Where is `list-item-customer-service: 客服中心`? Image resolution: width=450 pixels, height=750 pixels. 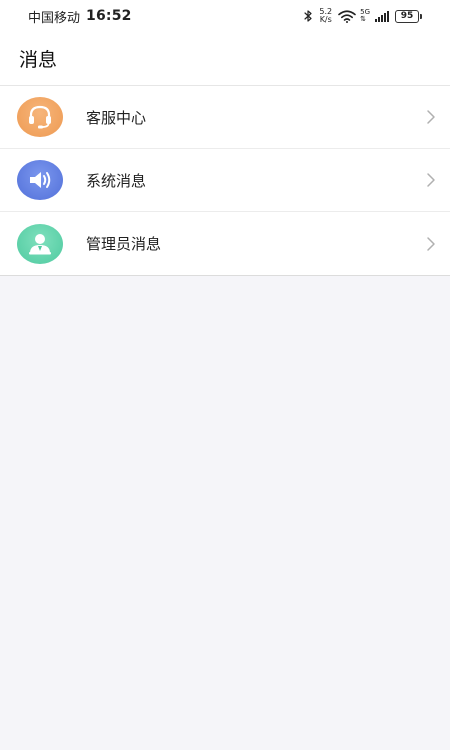
list-item-customer-service: 客服中心 is located at coordinates (225, 117).